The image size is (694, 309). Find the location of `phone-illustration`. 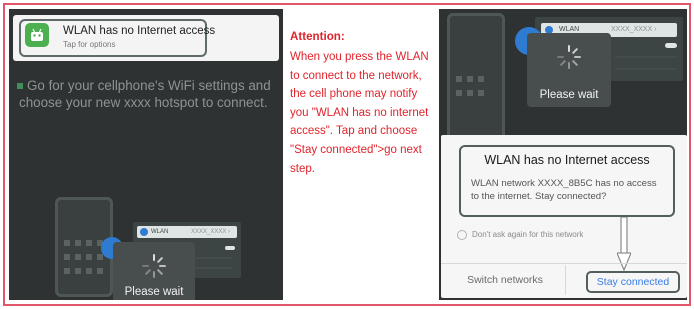

phone-illustration is located at coordinates (476, 78).